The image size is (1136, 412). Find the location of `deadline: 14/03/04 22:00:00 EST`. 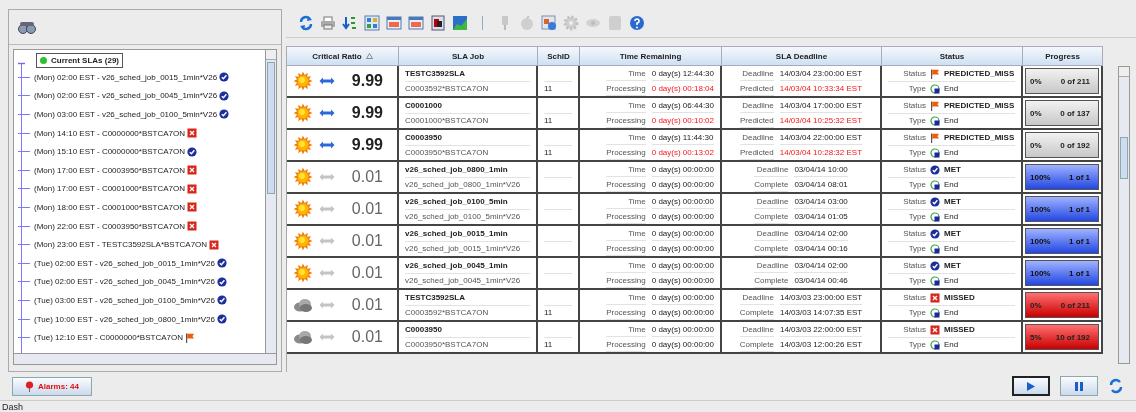

deadline: 14/03/04 22:00:00 EST is located at coordinates (821, 137).